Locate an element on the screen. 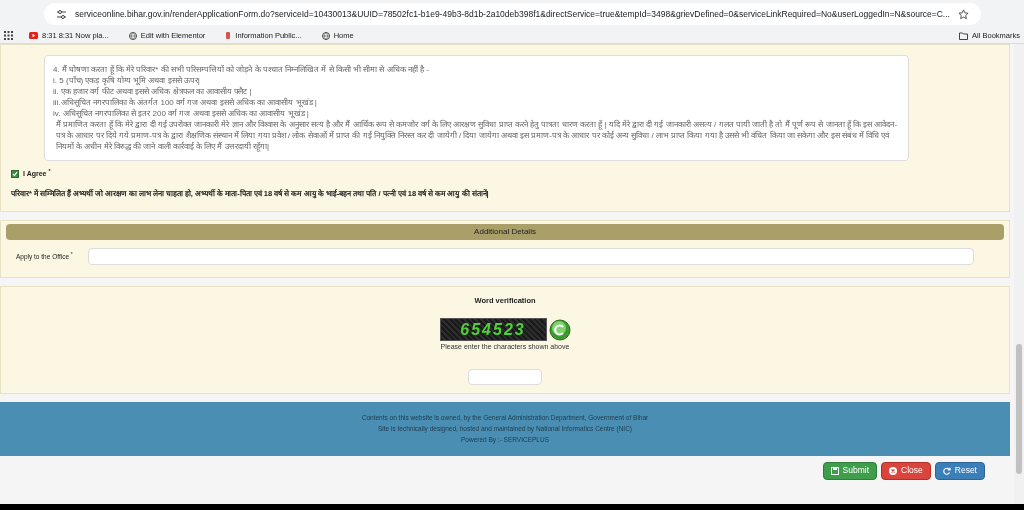 This screenshot has height=510, width=1024. declaration-text: i. 5 (पाँच) एकड़ कृषि योग्य भूमि अथवा इससे ऊपर| is located at coordinates (127, 80).